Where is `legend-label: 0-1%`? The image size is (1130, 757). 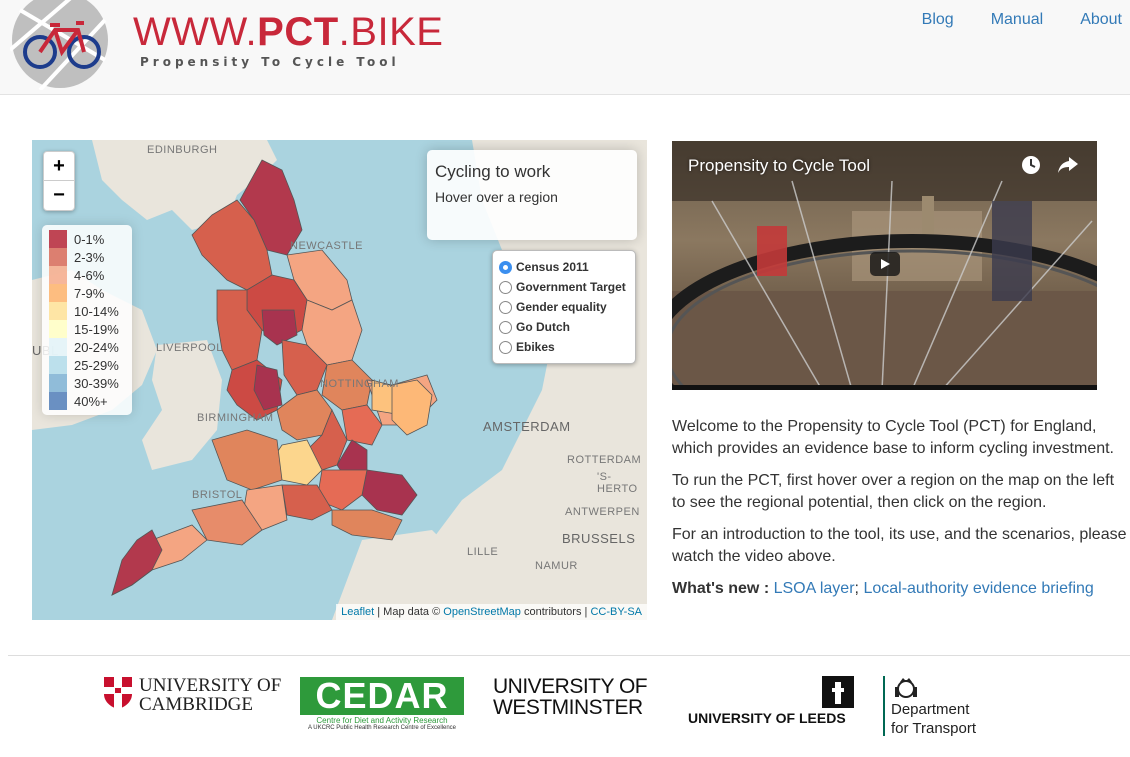 legend-label: 0-1% is located at coordinates (89, 239).